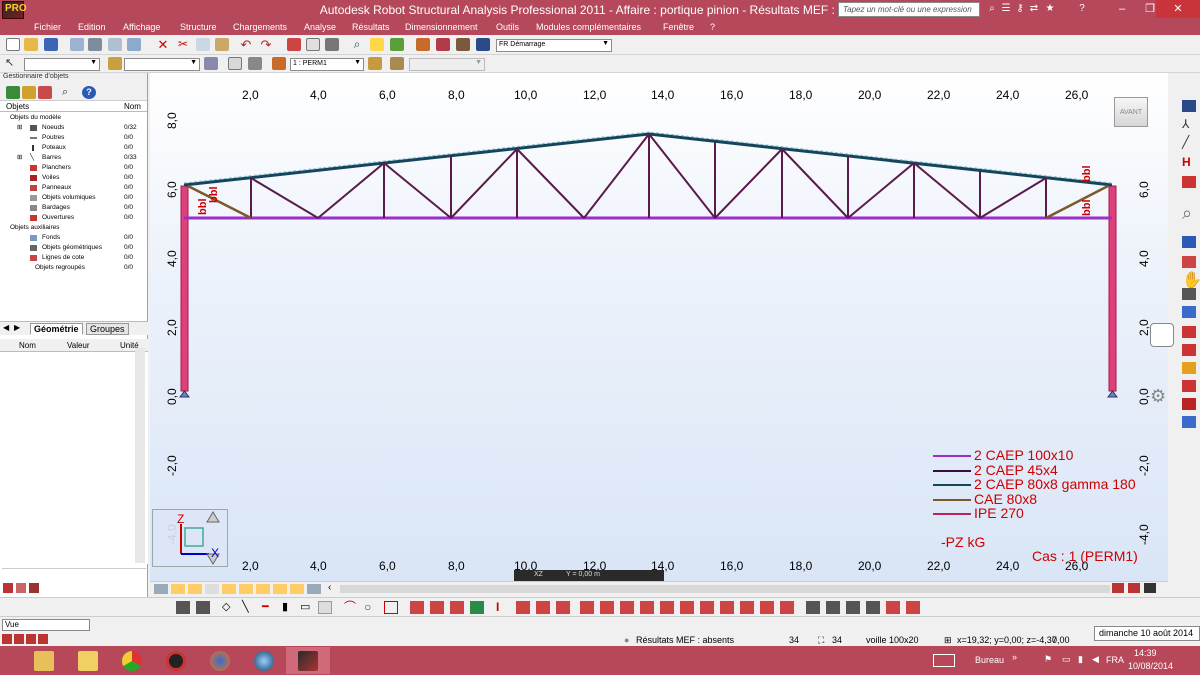 The image size is (1200, 675). I want to click on menu-dimensionnement: Dimensionnement, so click(441, 27).